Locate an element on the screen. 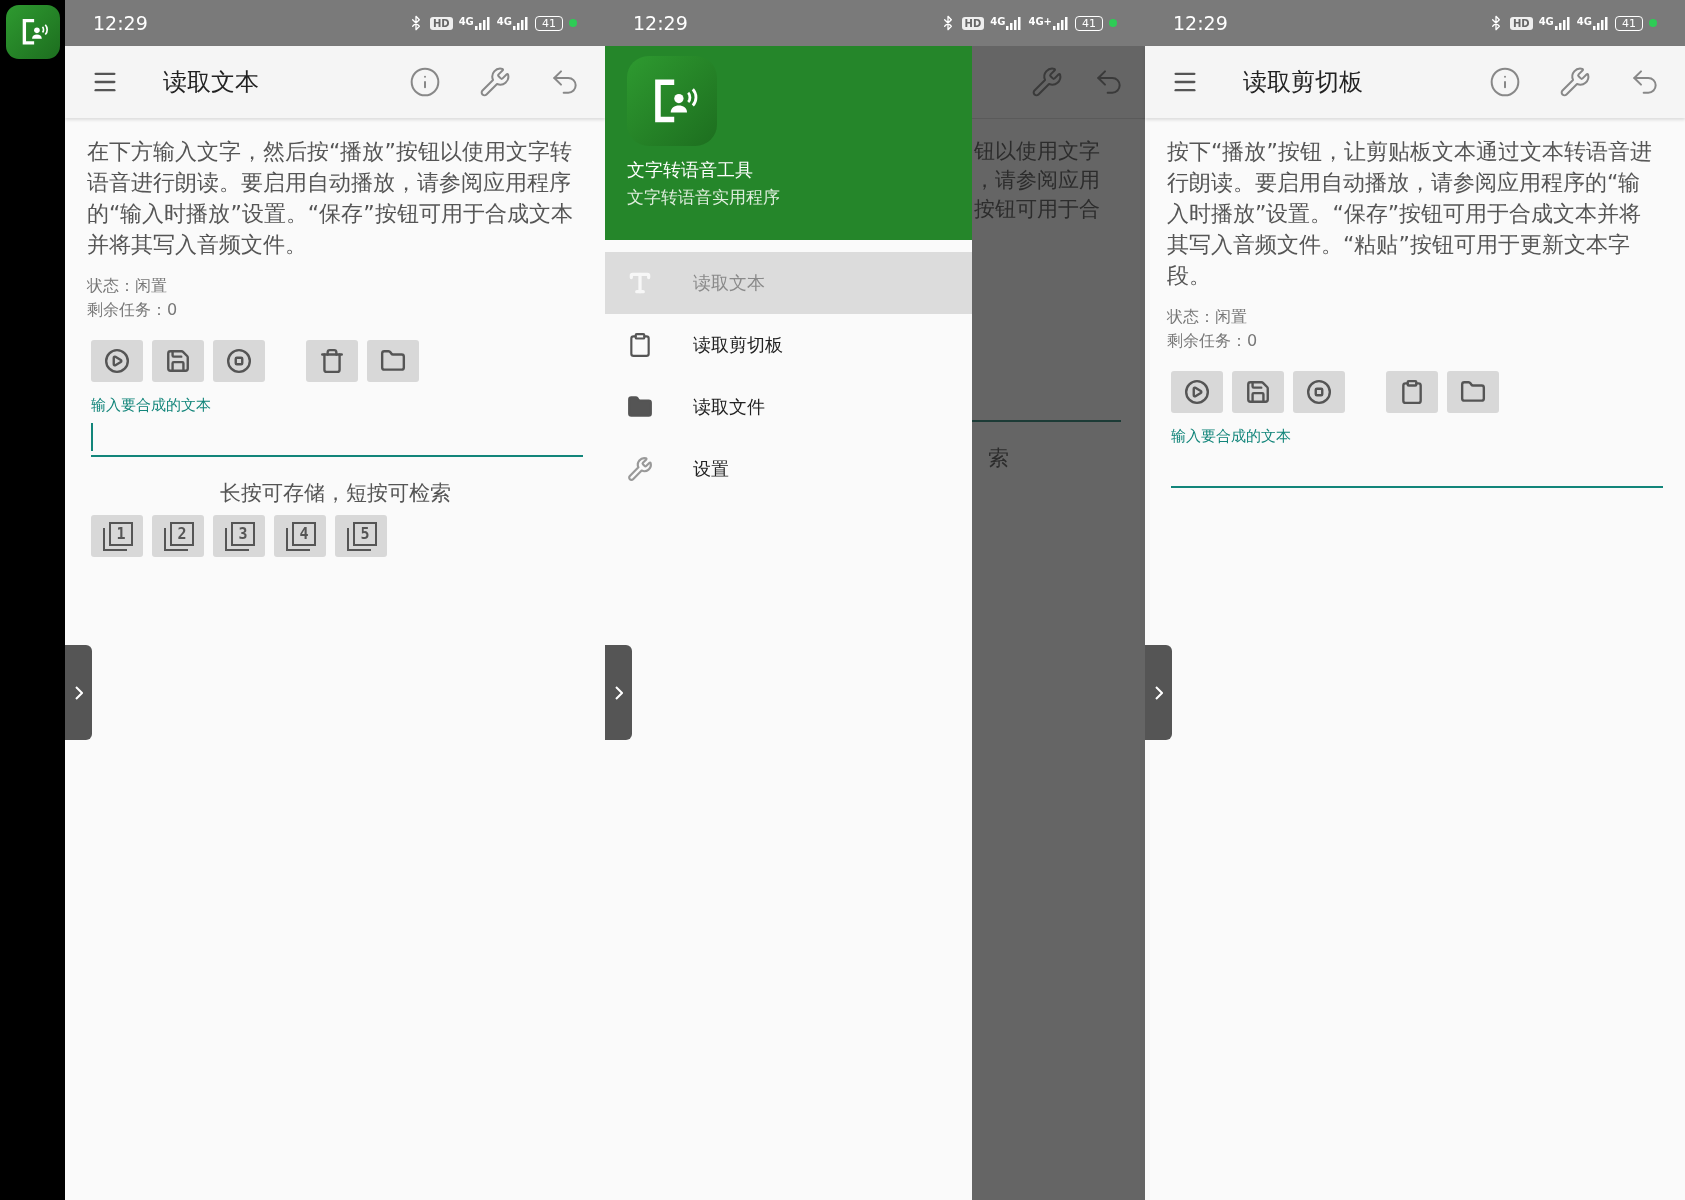 This screenshot has width=1685, height=1200. memory-slot-button: 4 is located at coordinates (300, 536).